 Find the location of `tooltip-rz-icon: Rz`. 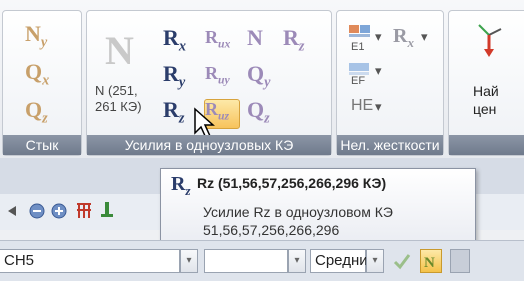

tooltip-rz-icon: Rz is located at coordinates (181, 185).